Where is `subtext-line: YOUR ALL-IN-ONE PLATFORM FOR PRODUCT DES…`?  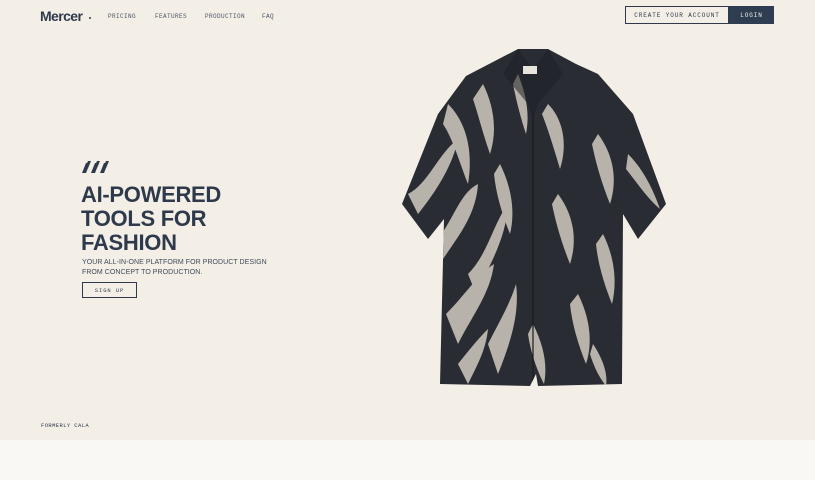 subtext-line: YOUR ALL-IN-ONE PLATFORM FOR PRODUCT DES… is located at coordinates (174, 262).